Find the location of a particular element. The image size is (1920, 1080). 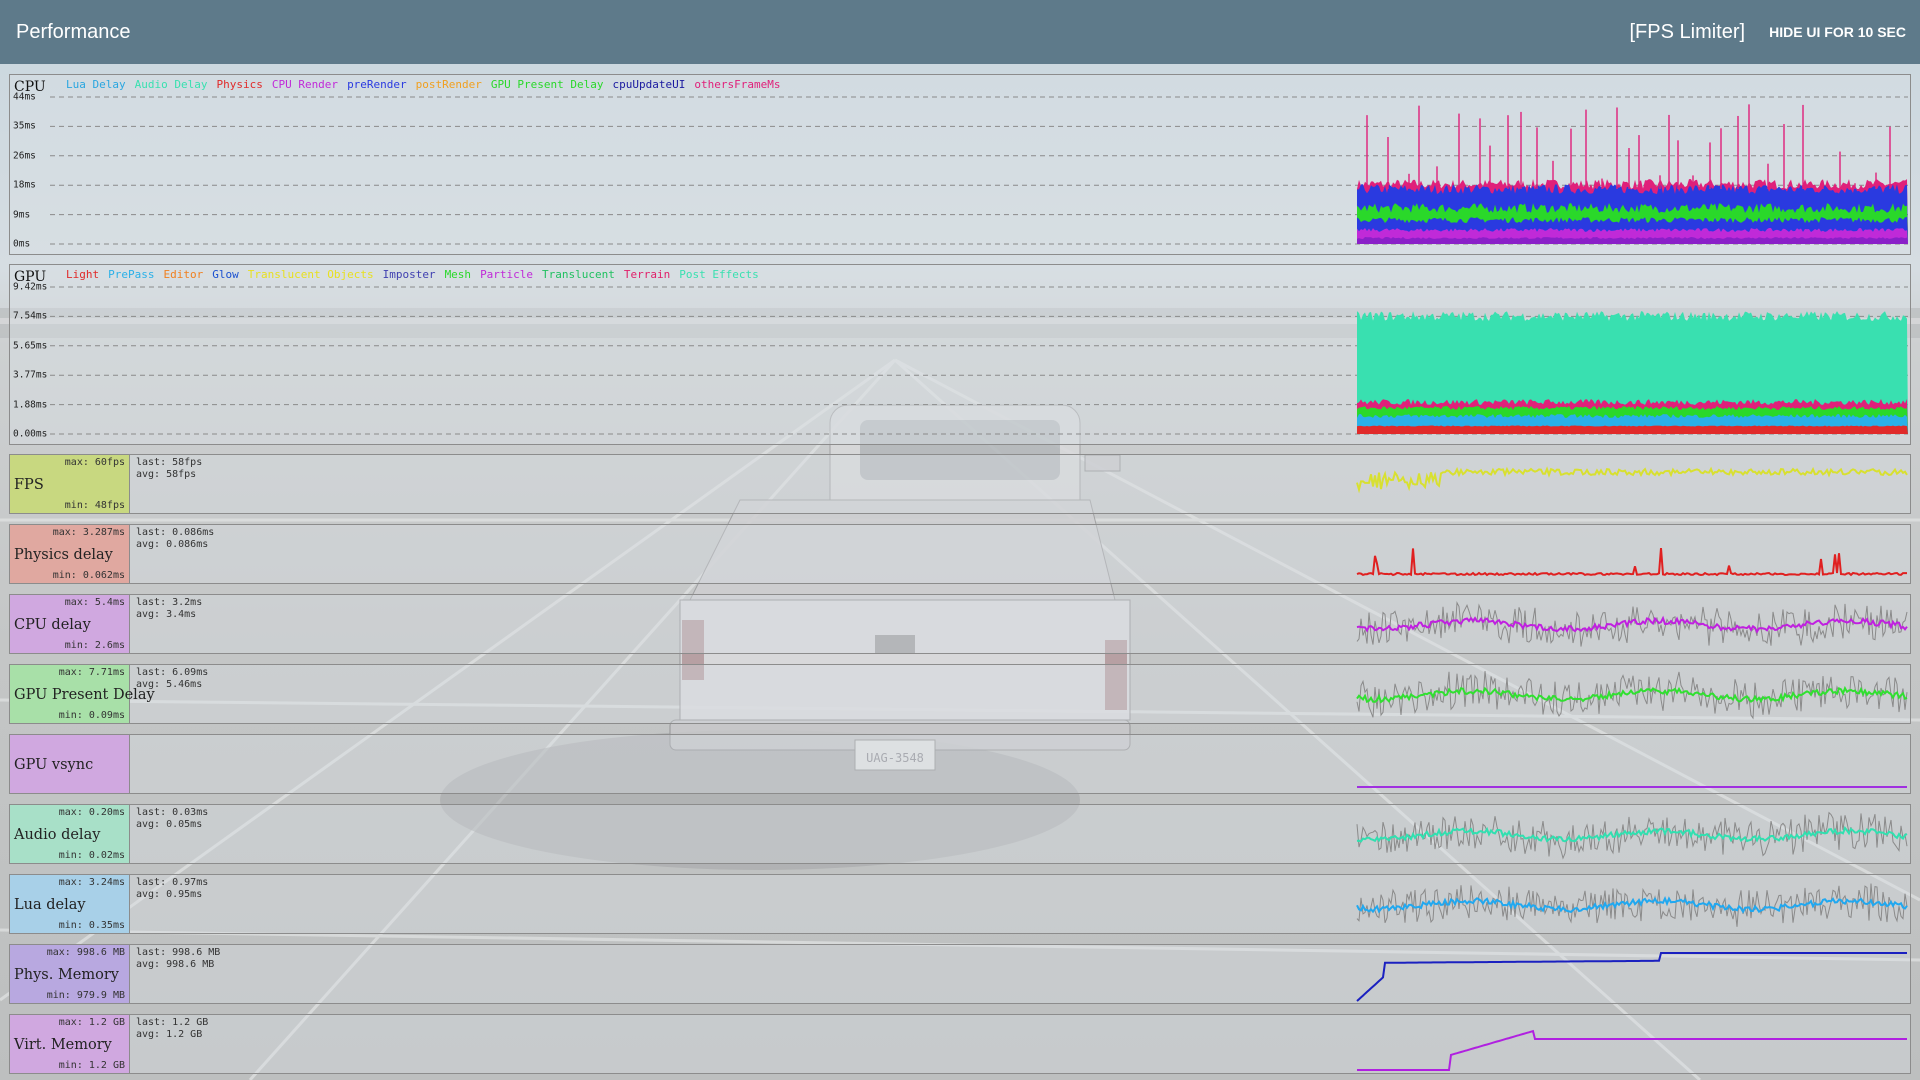

legend-item: Physics is located at coordinates (239, 84).